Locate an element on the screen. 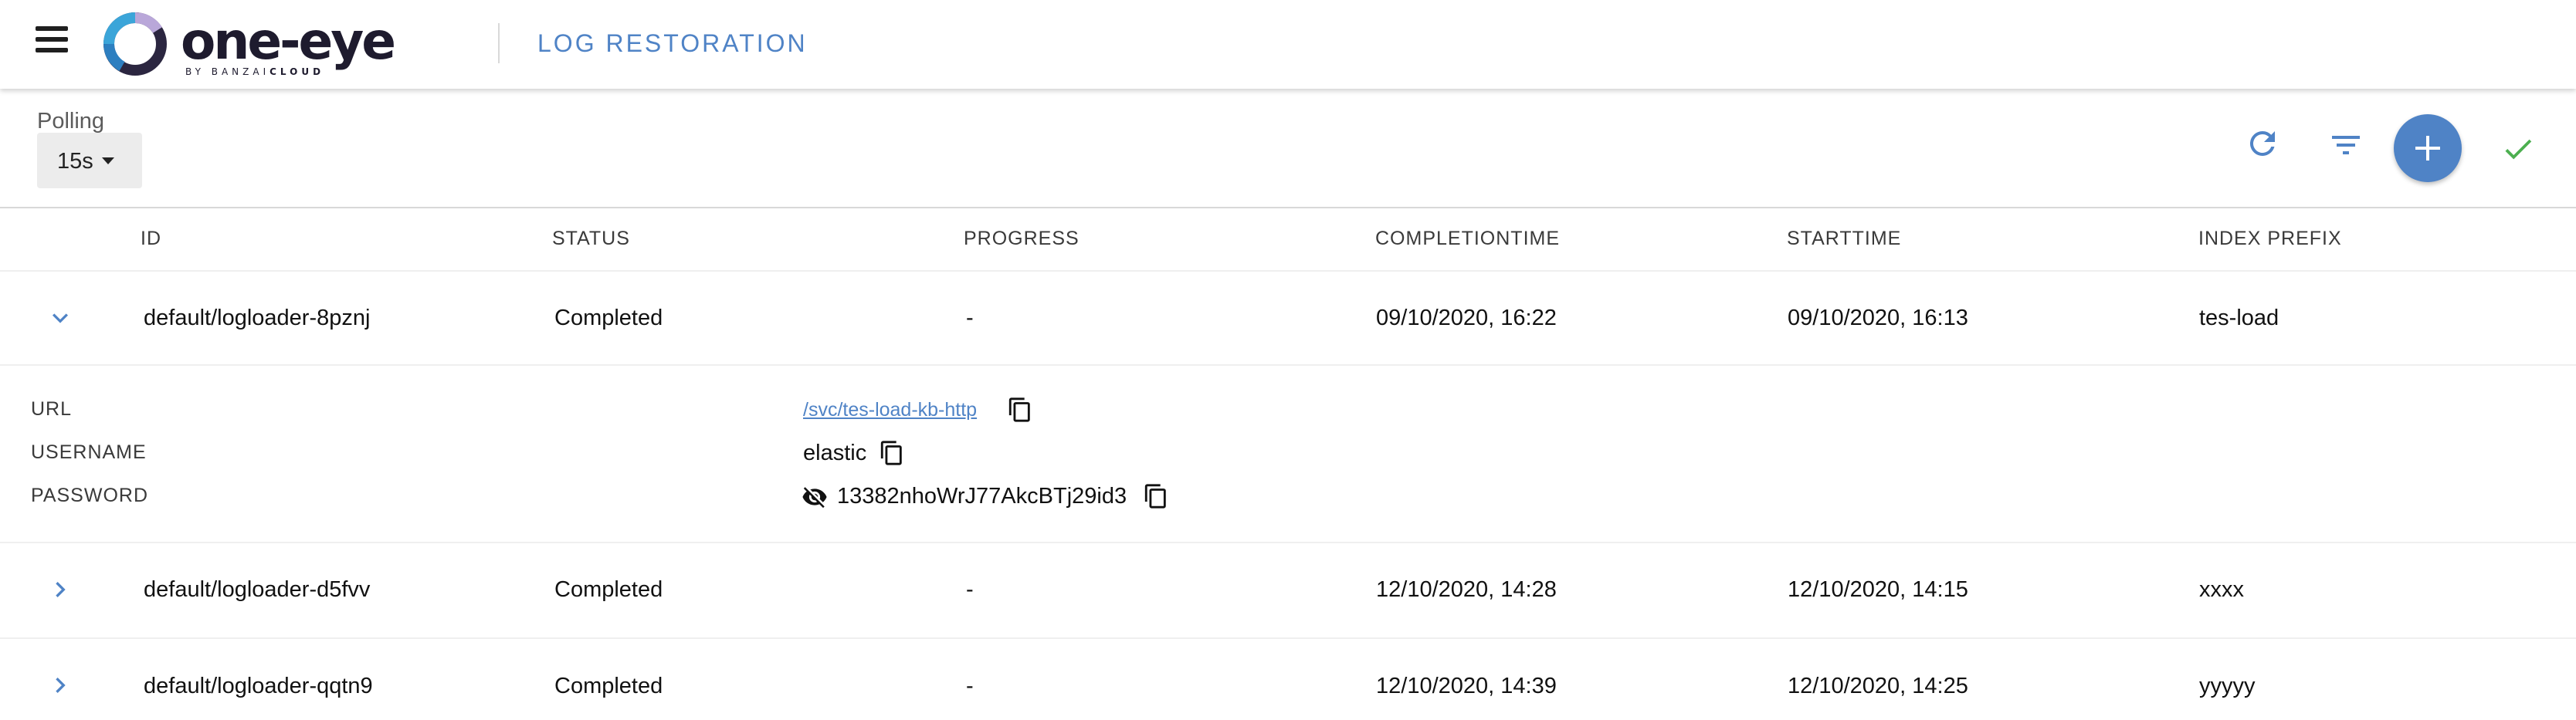  polling-select: 15s is located at coordinates (89, 160).